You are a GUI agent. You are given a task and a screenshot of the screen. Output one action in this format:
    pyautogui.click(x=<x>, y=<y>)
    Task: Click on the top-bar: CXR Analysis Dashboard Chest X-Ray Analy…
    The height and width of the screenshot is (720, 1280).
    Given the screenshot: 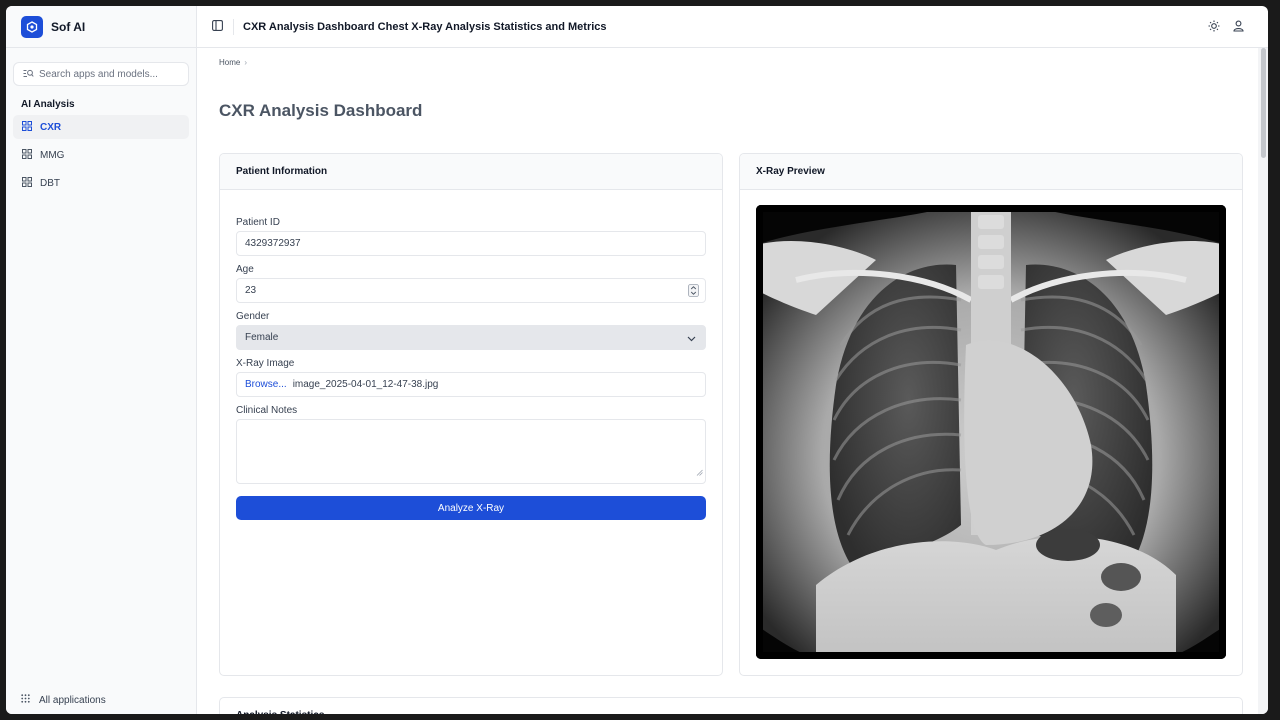 What is the action you would take?
    pyautogui.click(x=732, y=27)
    